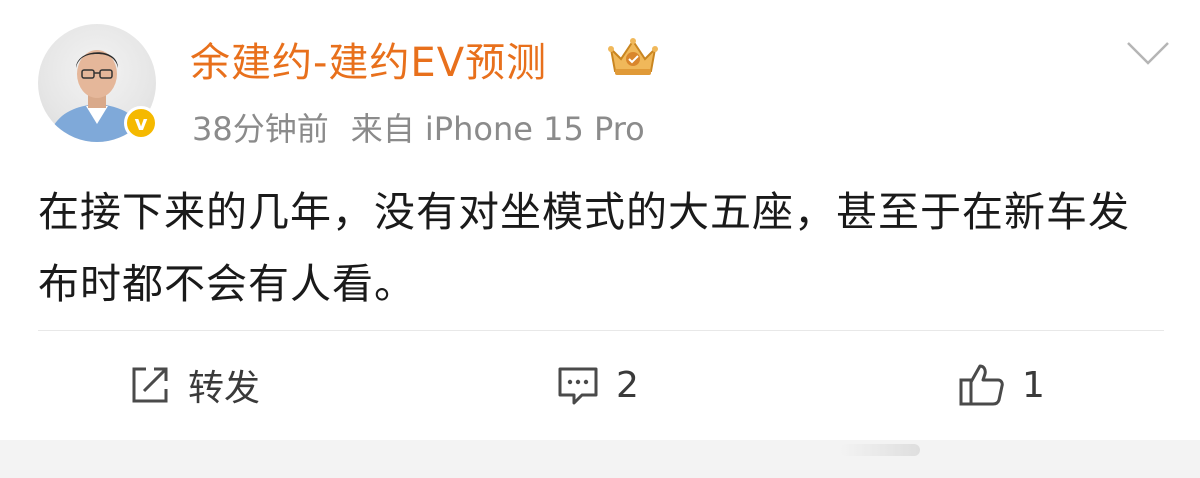 The width and height of the screenshot is (1200, 478). I want to click on post-time: 38分钟前, so click(260, 129).